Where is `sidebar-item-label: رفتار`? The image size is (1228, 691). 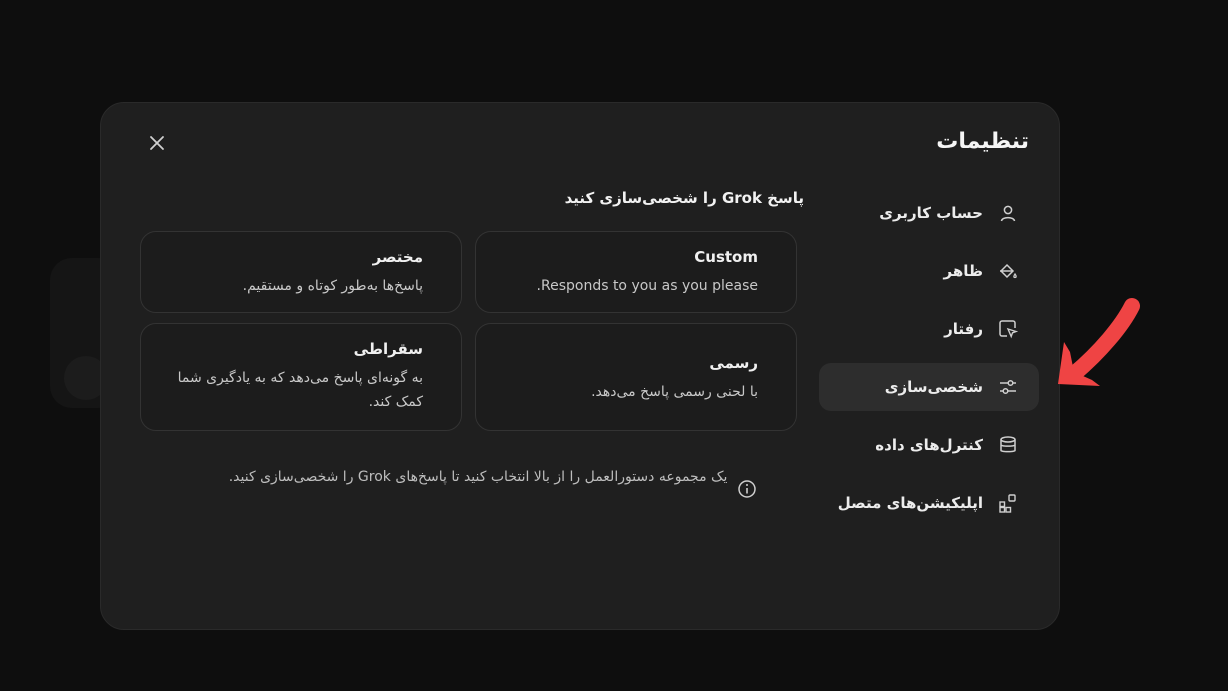 sidebar-item-label: رفتار is located at coordinates (963, 329).